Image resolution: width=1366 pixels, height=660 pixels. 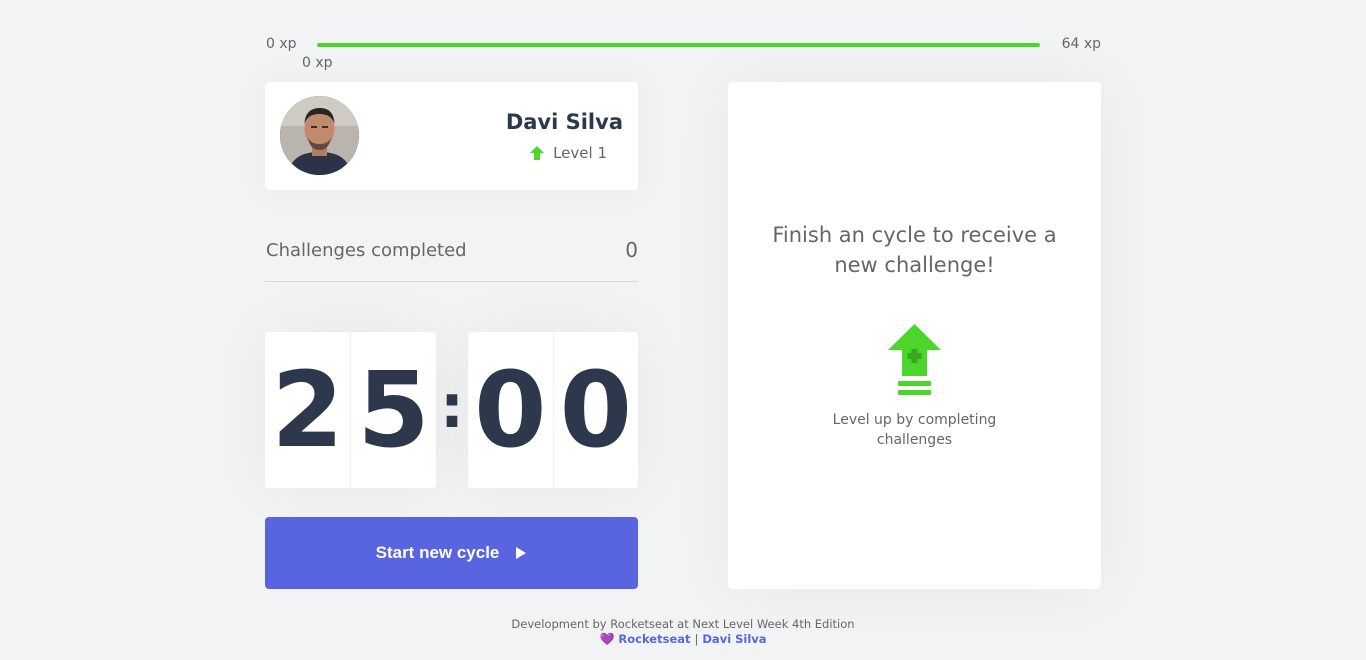 What do you see at coordinates (595, 410) in the screenshot?
I see `second-ones-digit: 0` at bounding box center [595, 410].